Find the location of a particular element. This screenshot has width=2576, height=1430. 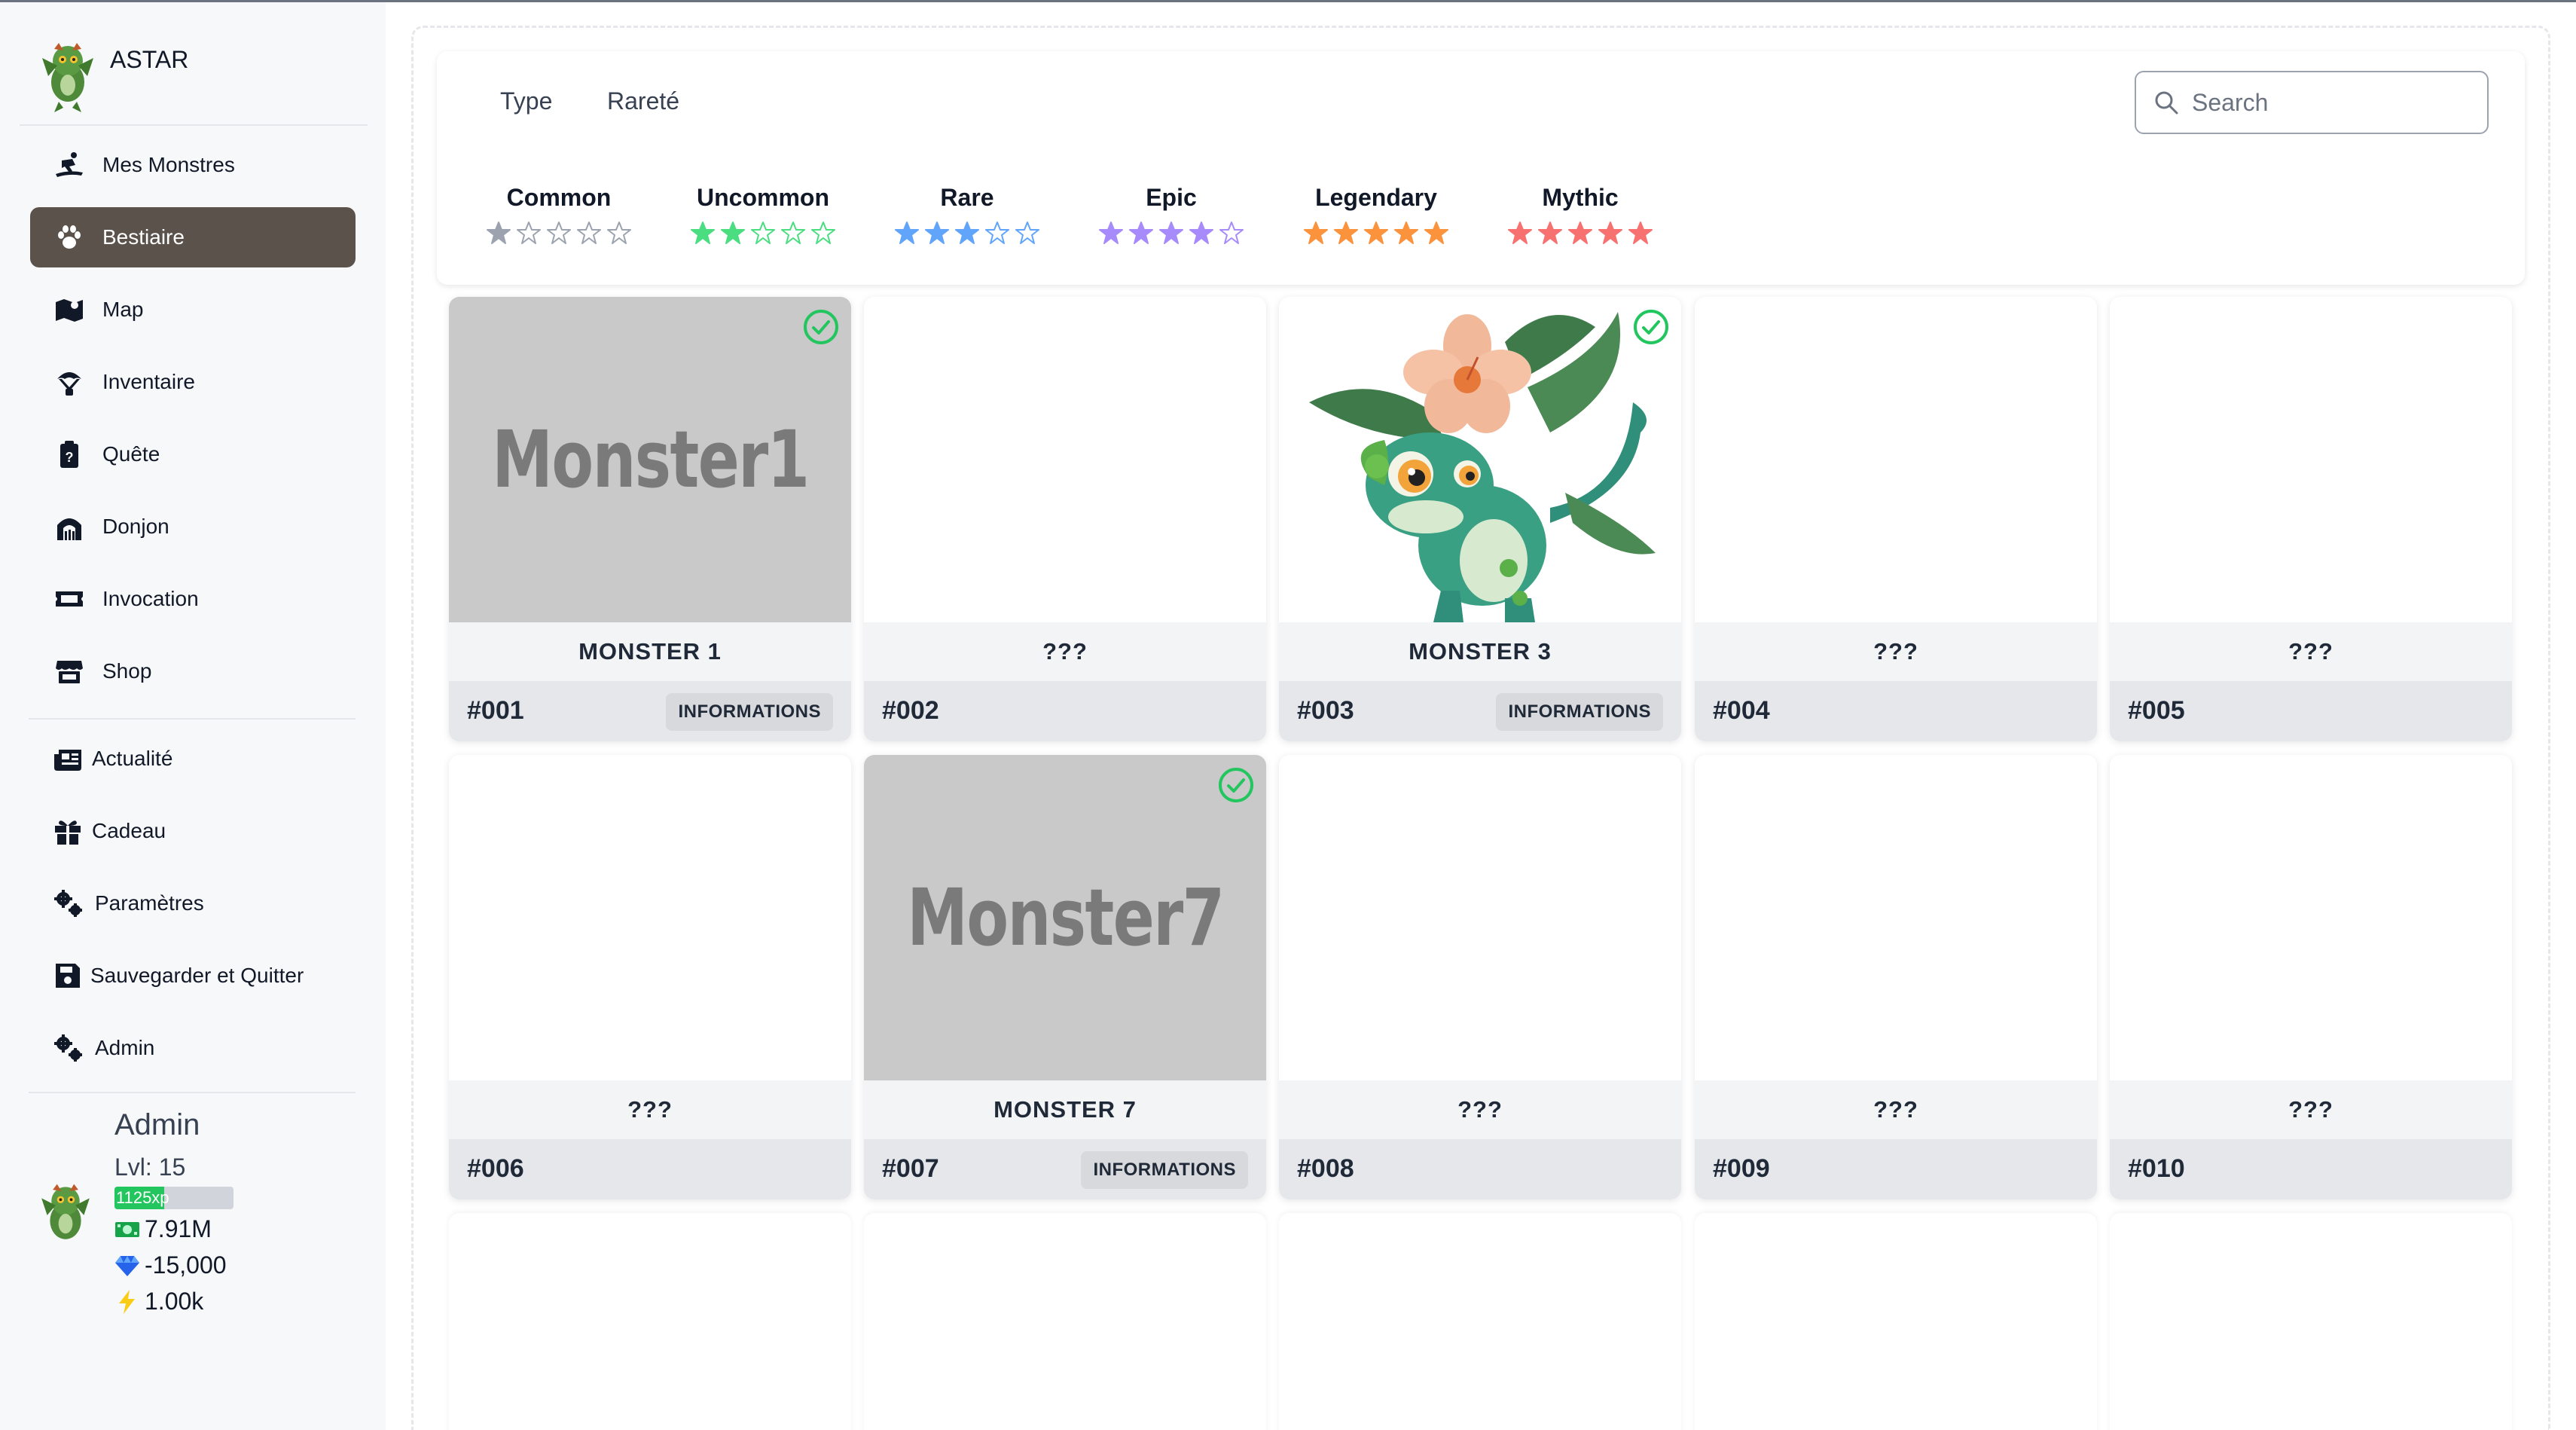

monster-3-image is located at coordinates (1483, 467).